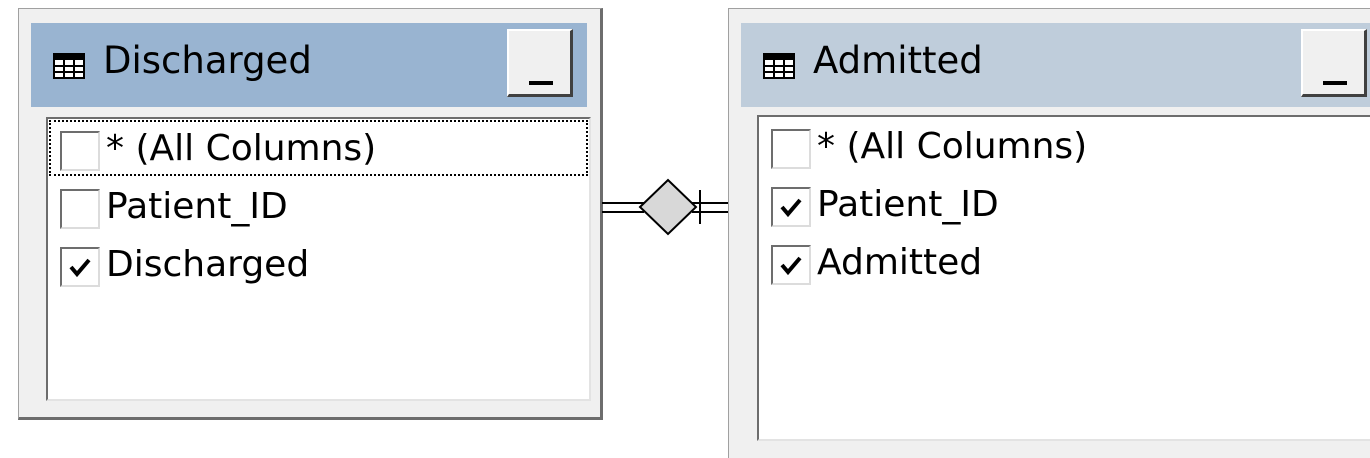 This screenshot has width=1370, height=458. What do you see at coordinates (898, 60) in the screenshot?
I see `table-title: Admitted` at bounding box center [898, 60].